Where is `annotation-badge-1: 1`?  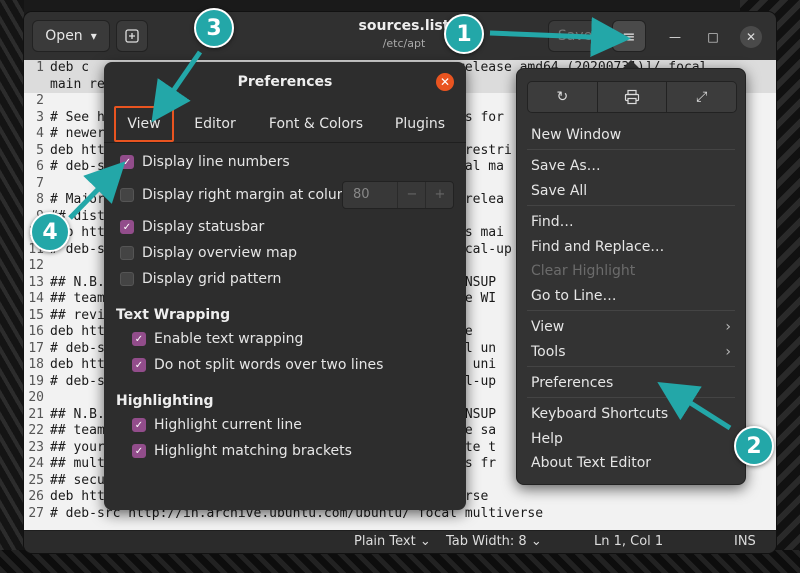
annotation-badge-1: 1 is located at coordinates (464, 34).